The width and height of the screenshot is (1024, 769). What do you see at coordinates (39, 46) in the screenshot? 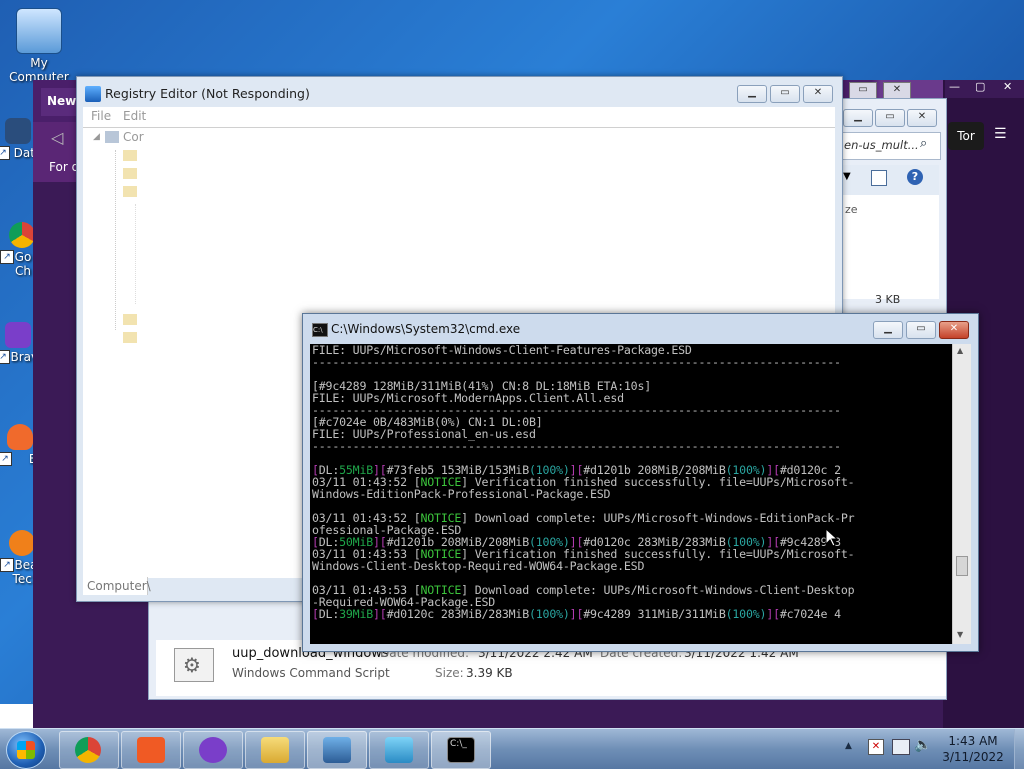
I see `desktop-icon-my-computer: My Computer` at bounding box center [39, 46].